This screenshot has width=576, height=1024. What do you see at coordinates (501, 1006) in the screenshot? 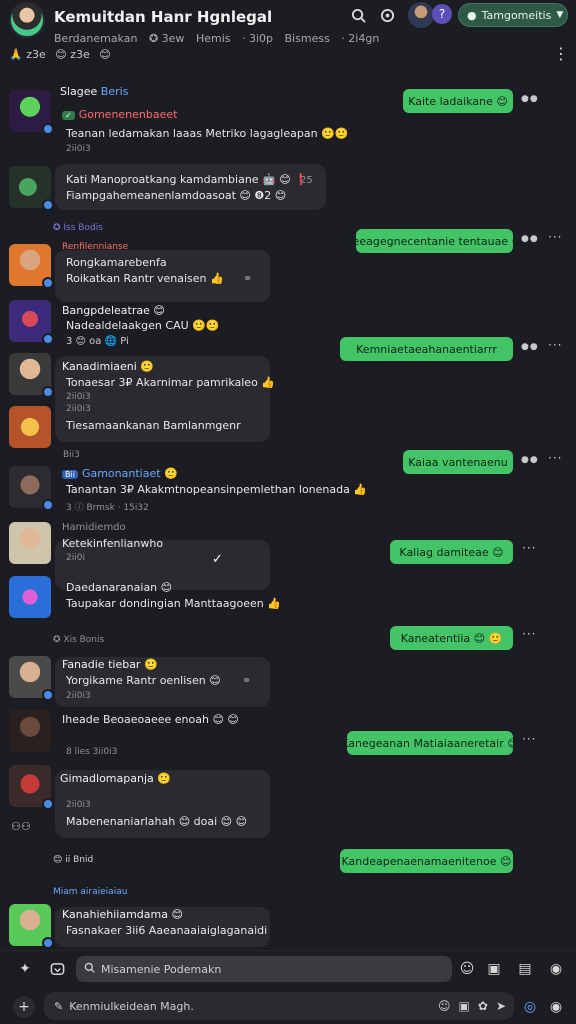
I see `send-icon: ➤` at bounding box center [501, 1006].